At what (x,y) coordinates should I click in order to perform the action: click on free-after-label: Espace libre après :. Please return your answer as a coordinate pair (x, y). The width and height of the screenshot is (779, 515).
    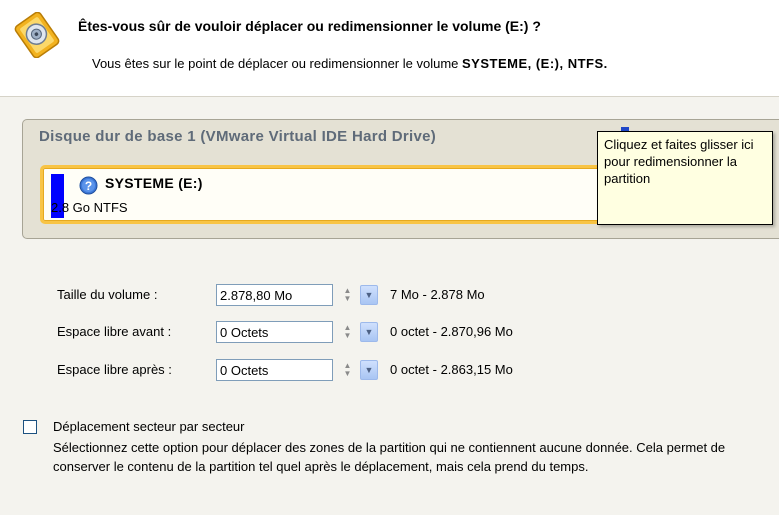
    Looking at the image, I should click on (114, 369).